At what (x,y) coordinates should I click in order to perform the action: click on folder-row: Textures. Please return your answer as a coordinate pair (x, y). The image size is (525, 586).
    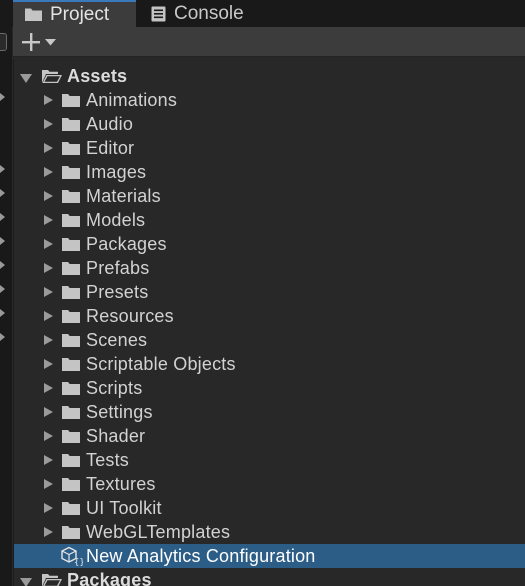
    Looking at the image, I should click on (269, 484).